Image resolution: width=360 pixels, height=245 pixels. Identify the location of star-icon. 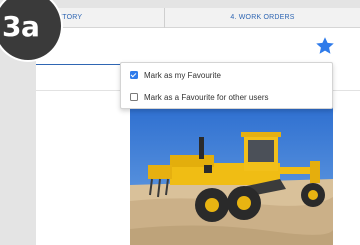
(325, 46).